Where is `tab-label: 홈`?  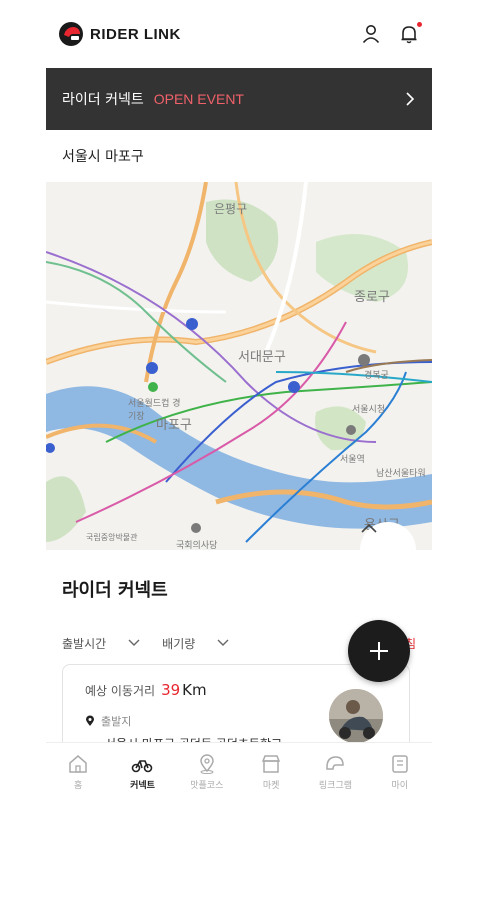
tab-label: 홈 is located at coordinates (78, 785).